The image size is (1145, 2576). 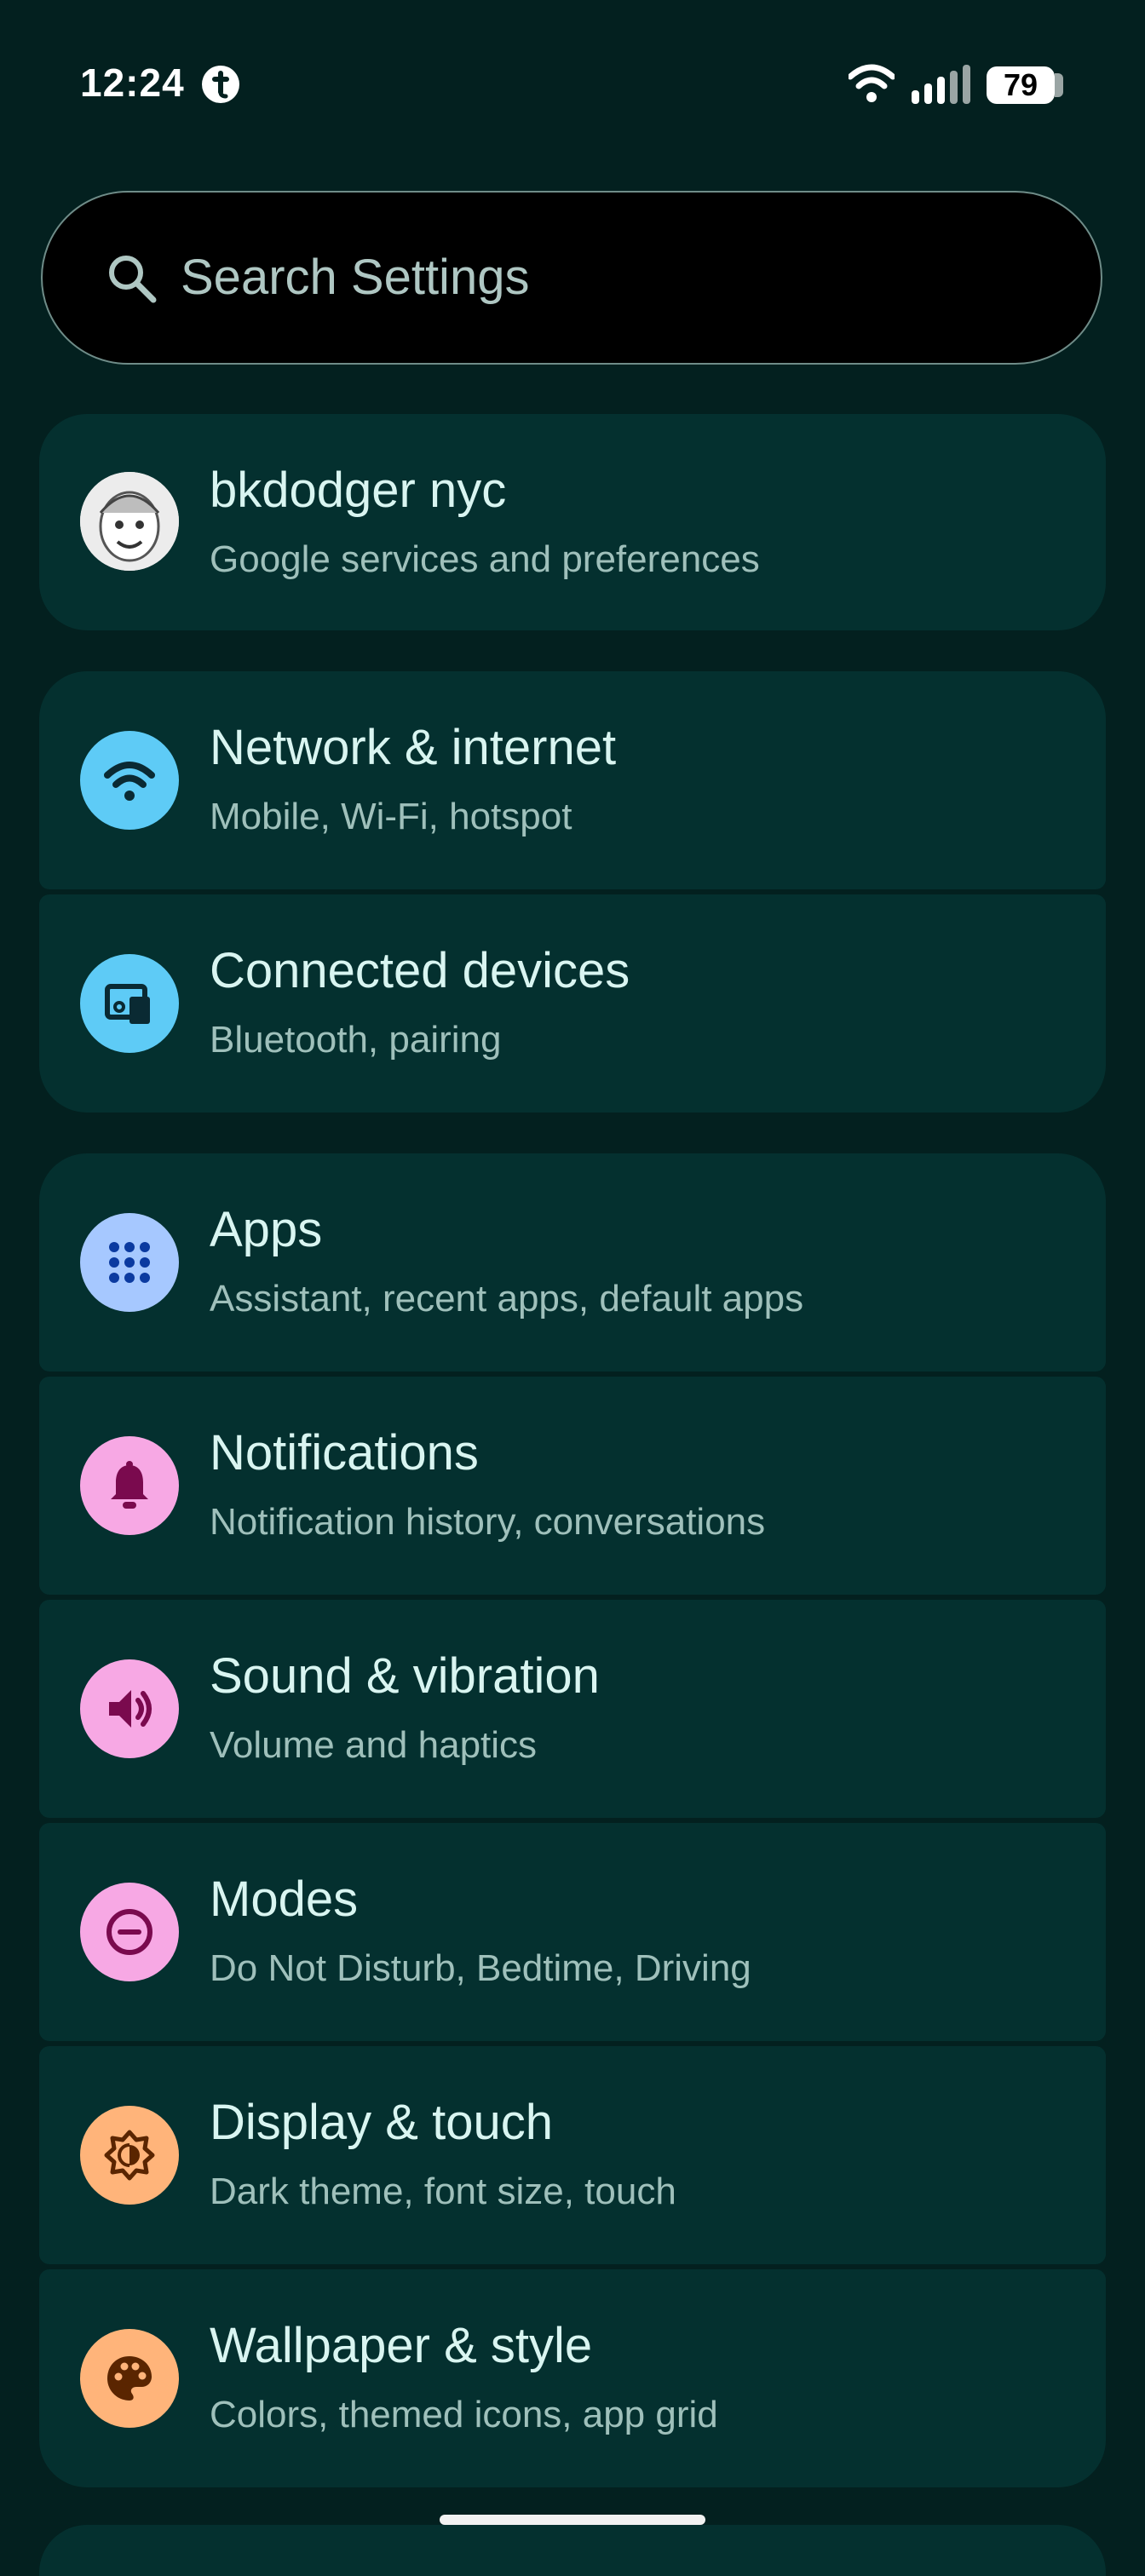 I want to click on item-subtitle: Do Not Disturb, Bedtime, Driving, so click(x=480, y=1968).